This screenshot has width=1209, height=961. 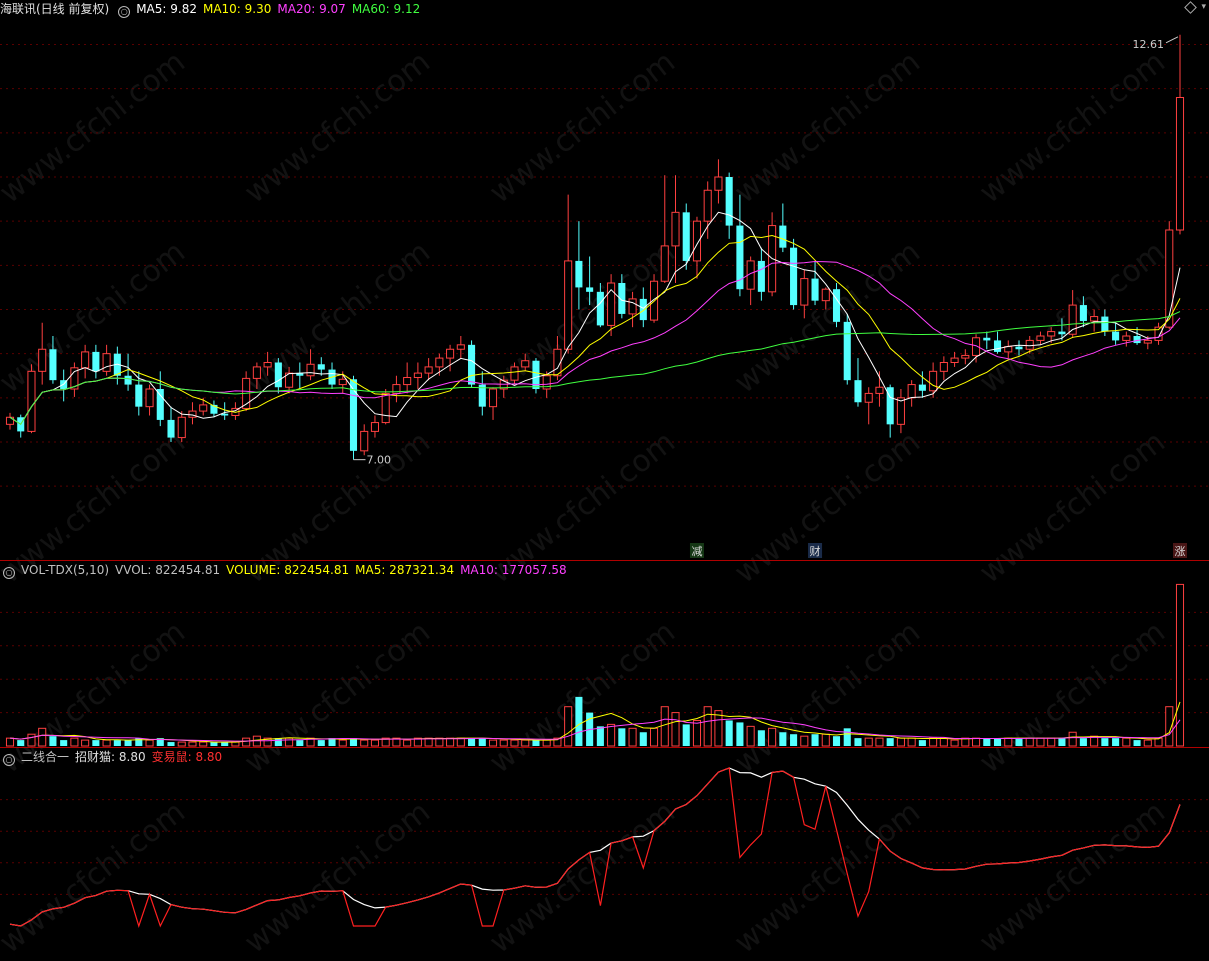 What do you see at coordinates (378, 460) in the screenshot?
I see `low-price-label: 7.00` at bounding box center [378, 460].